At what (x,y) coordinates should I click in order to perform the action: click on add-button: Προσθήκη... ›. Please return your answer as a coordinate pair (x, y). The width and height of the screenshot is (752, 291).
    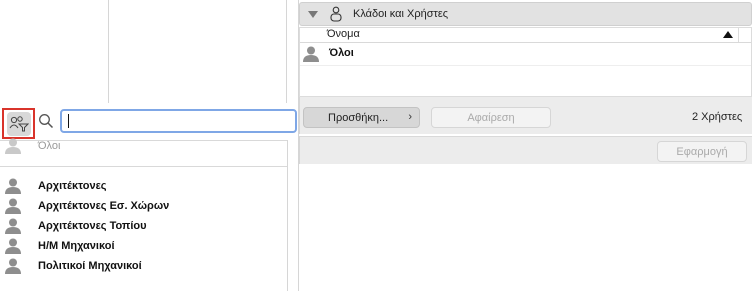
    Looking at the image, I should click on (361, 117).